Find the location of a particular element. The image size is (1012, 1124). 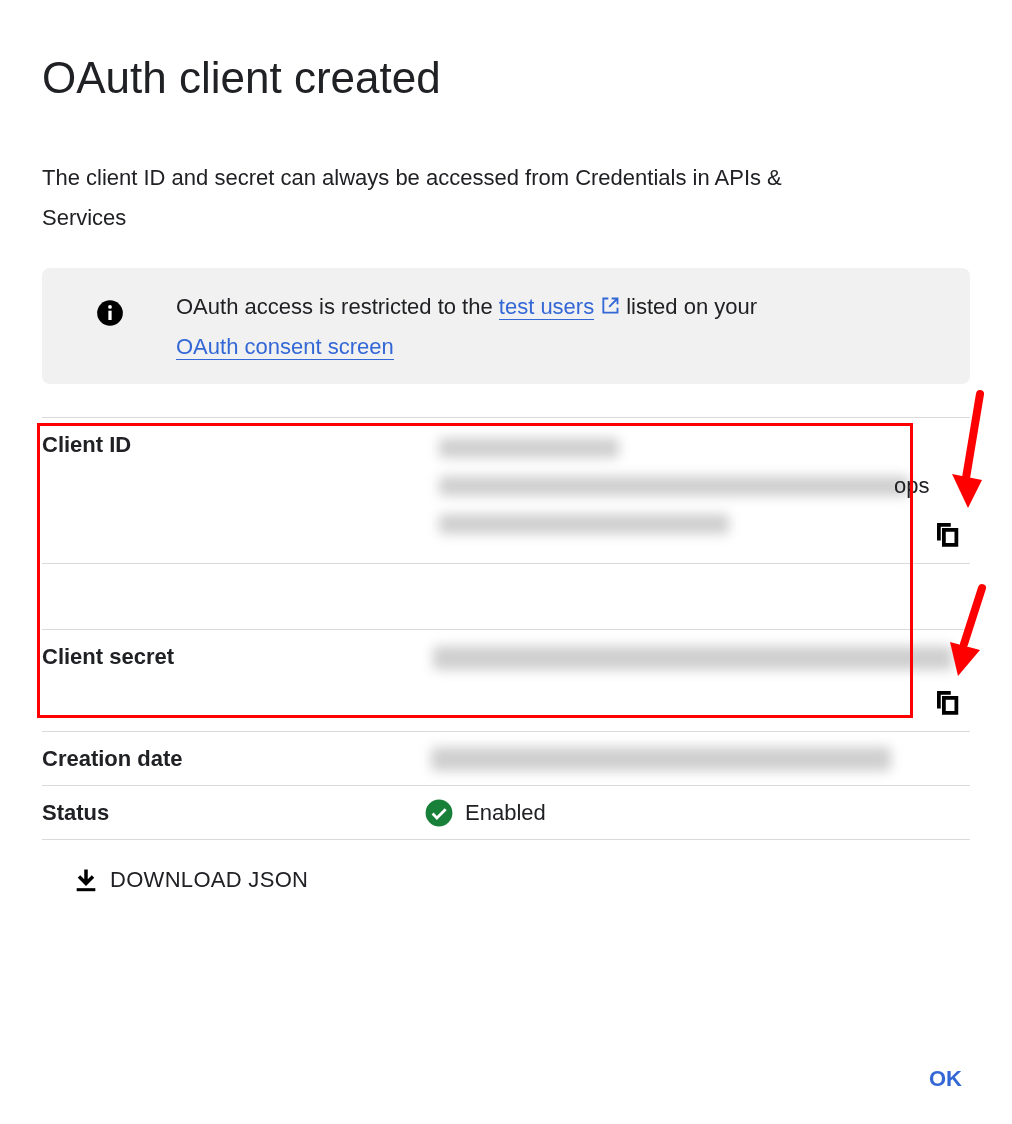

field-label: Client secret is located at coordinates (109, 657).